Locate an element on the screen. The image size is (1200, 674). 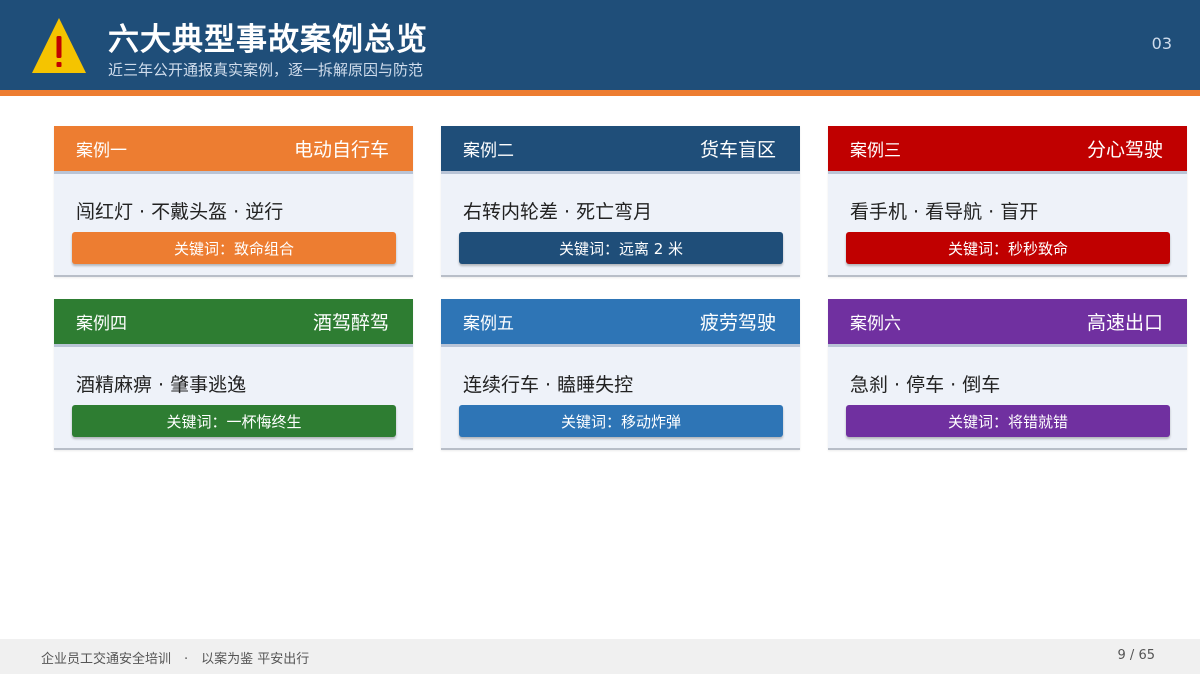
case-card-3: 案例三 分心驾驶 看手机 · 看导航 · 盲开 关键词：秒秒致命 is located at coordinates (1007, 201).